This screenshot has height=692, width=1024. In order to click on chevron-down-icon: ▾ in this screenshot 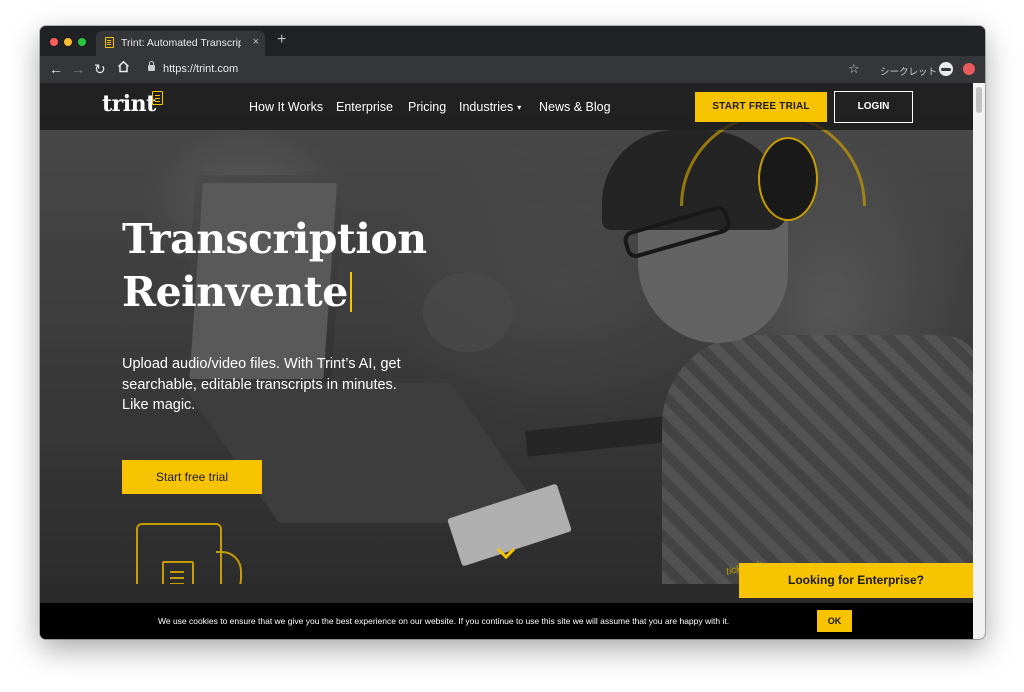, I will do `click(519, 107)`.